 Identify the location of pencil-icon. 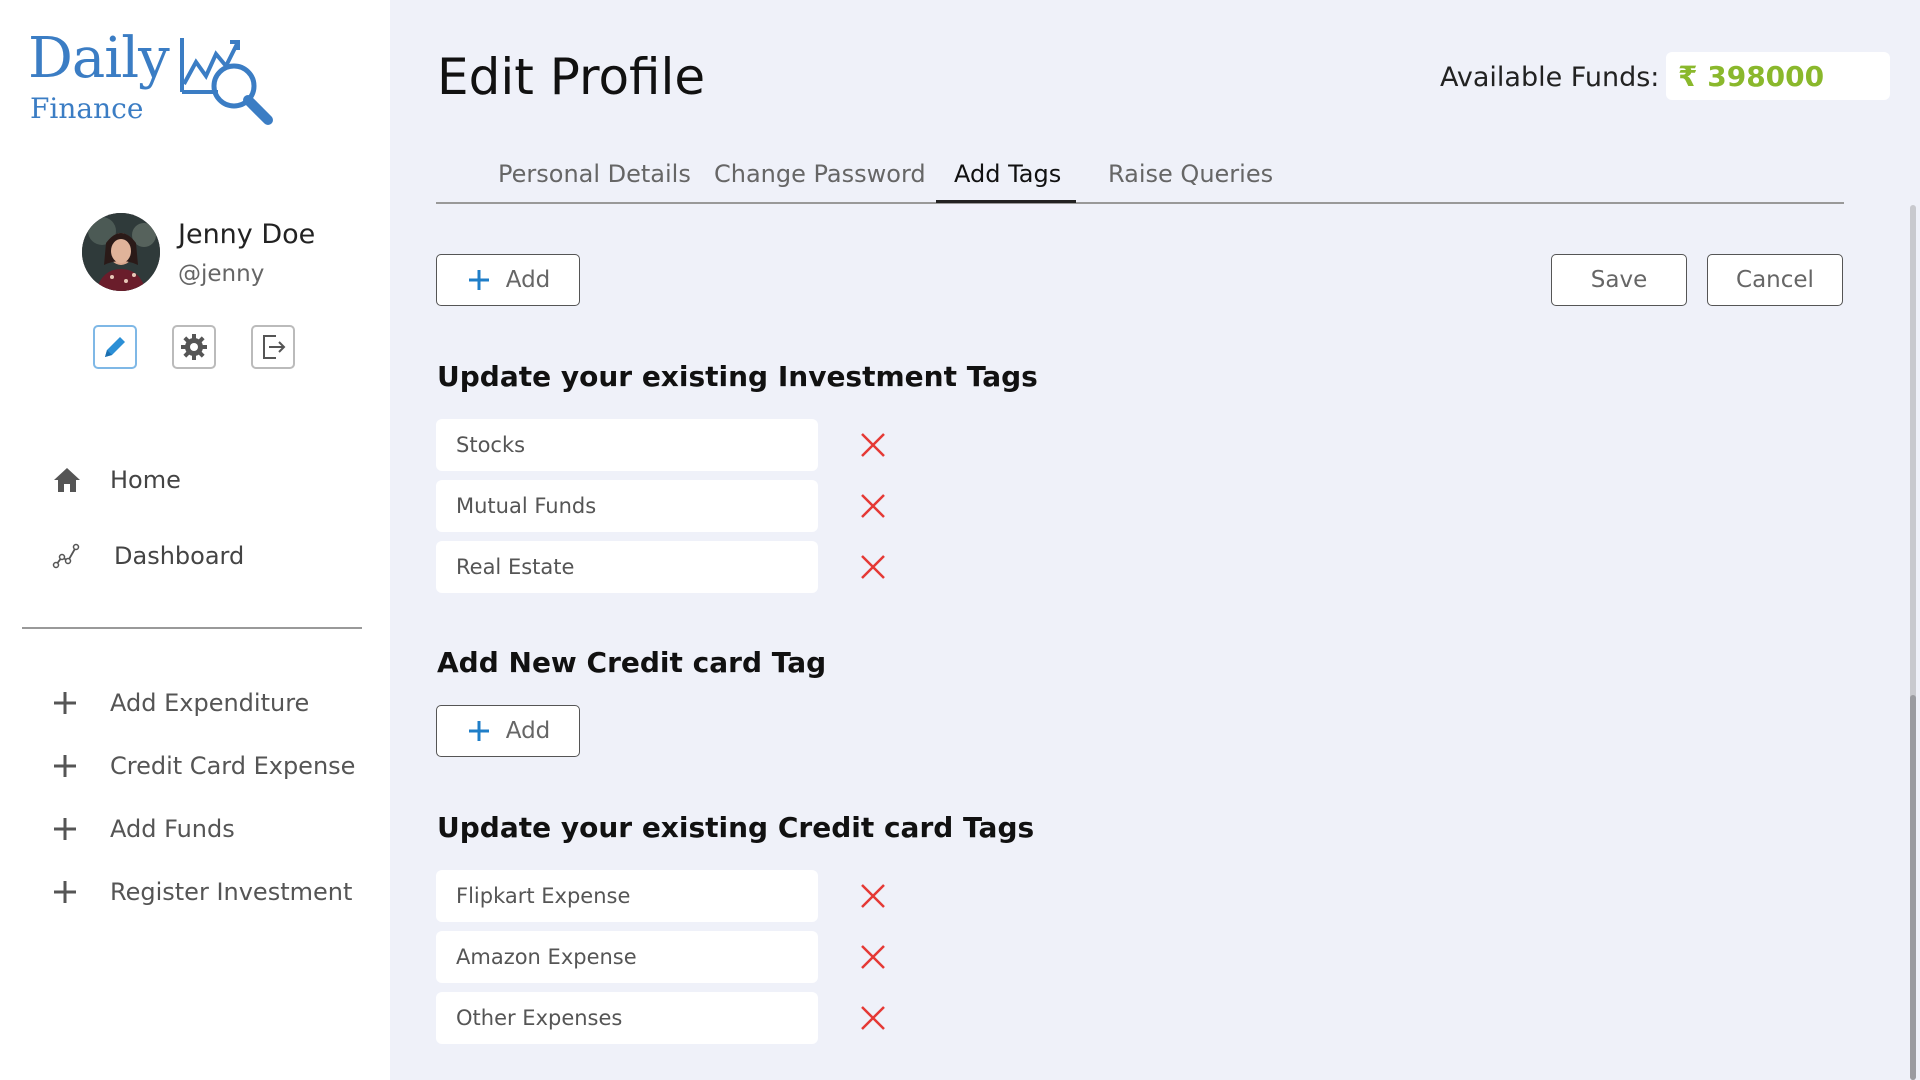
(115, 347).